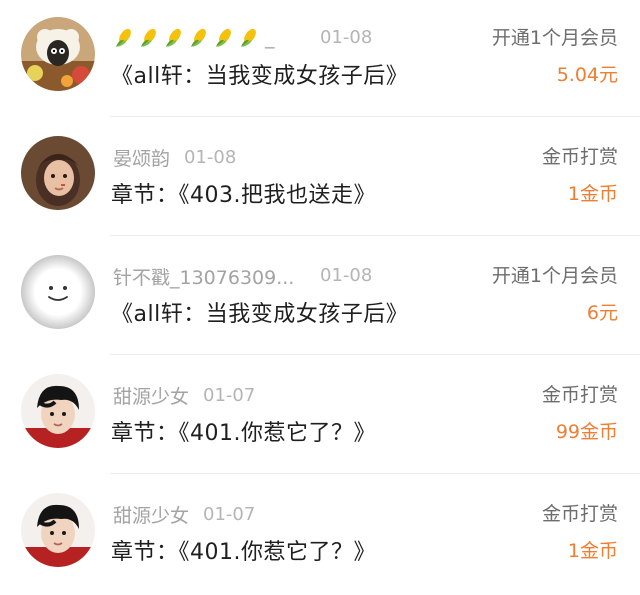 This screenshot has height=595, width=640. I want to click on user-name: 晏颂韵 01-08, so click(174, 157).